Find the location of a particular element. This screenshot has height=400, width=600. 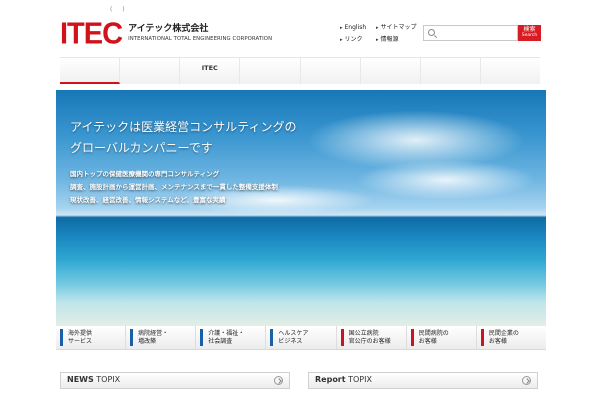

search-icon is located at coordinates (431, 32).